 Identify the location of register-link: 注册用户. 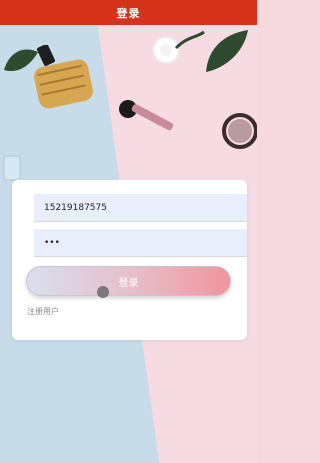
(43, 311).